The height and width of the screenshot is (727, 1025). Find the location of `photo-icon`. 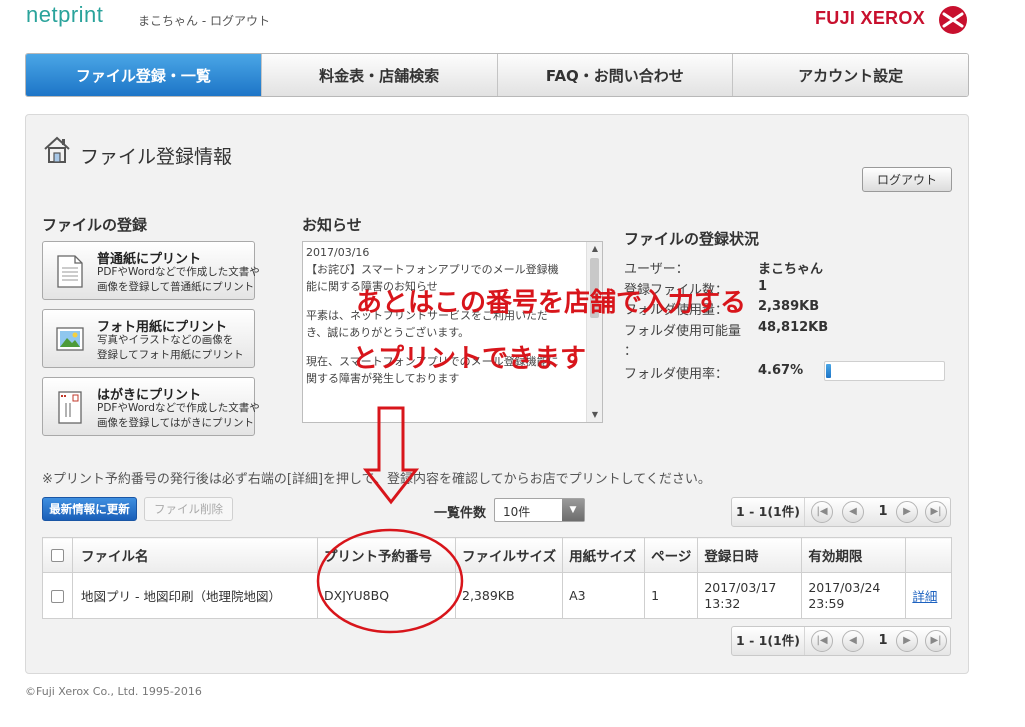

photo-icon is located at coordinates (70, 339).